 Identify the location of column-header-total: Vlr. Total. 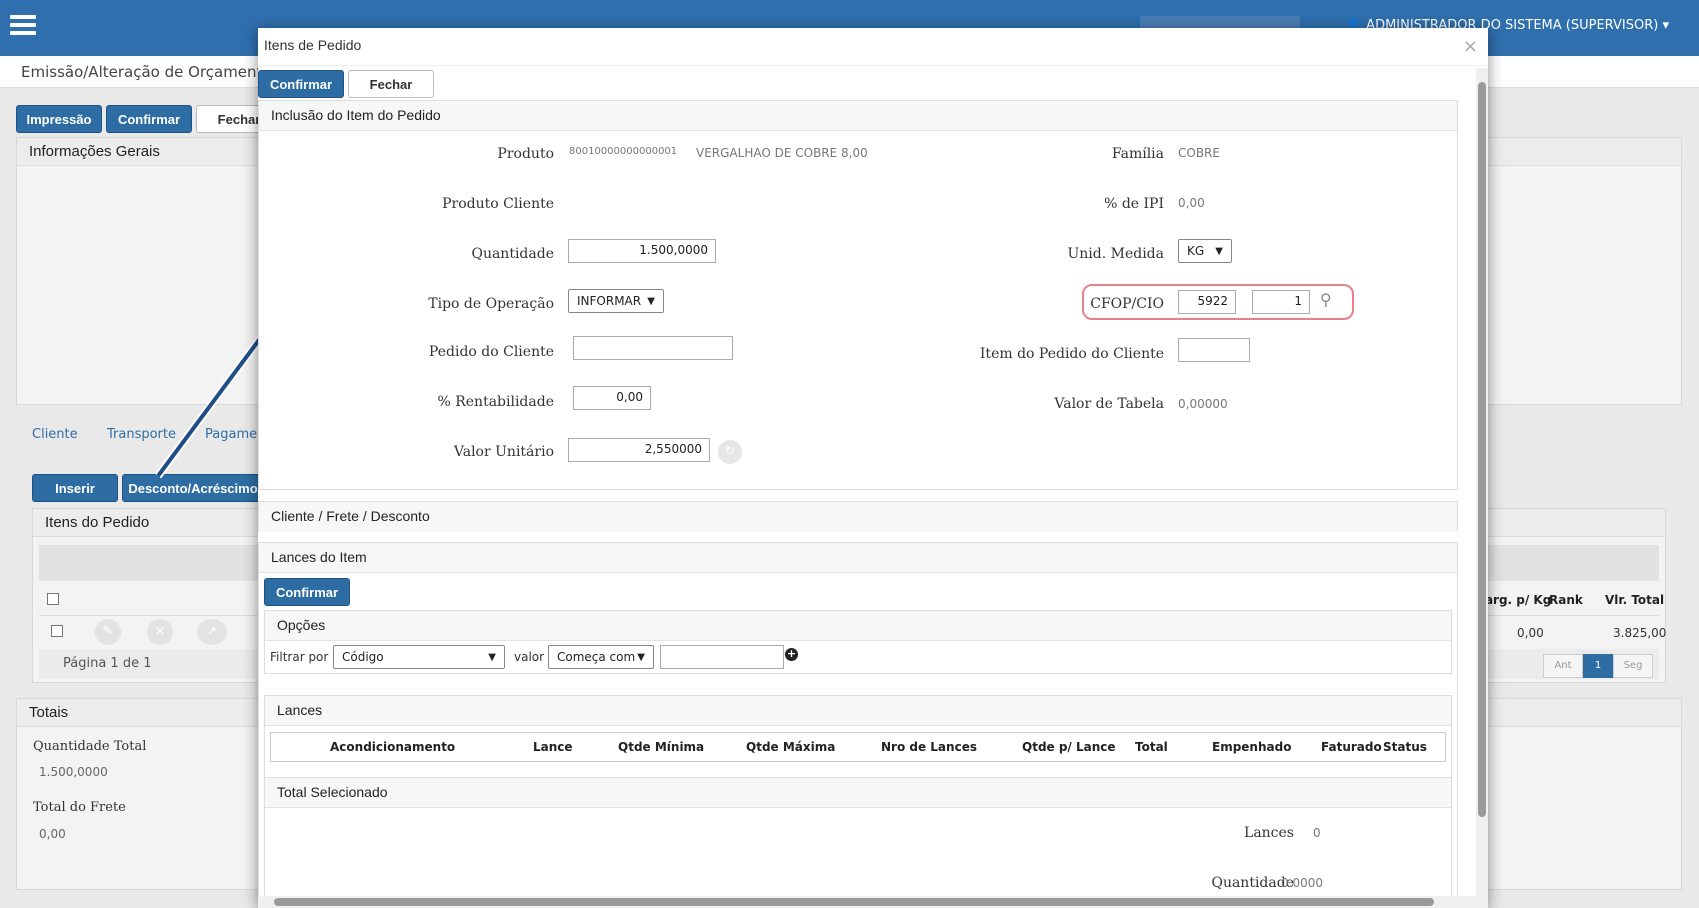
(1635, 600).